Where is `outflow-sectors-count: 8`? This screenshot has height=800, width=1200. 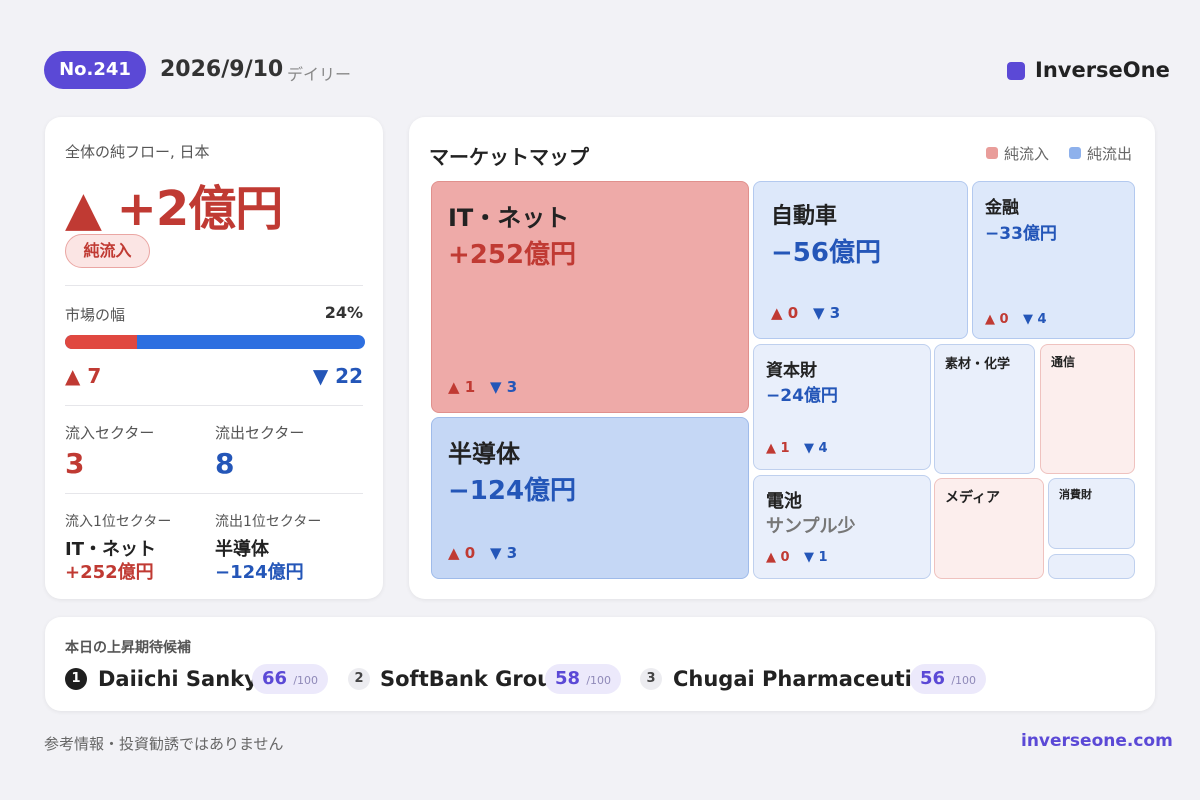 outflow-sectors-count: 8 is located at coordinates (225, 463).